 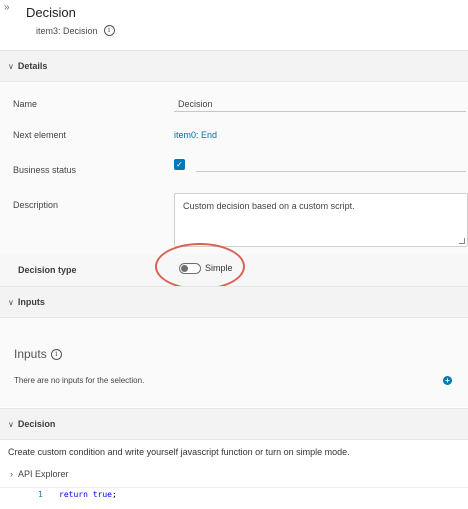 I want to click on item-subtitle: item3: Decision i, so click(x=75, y=30).